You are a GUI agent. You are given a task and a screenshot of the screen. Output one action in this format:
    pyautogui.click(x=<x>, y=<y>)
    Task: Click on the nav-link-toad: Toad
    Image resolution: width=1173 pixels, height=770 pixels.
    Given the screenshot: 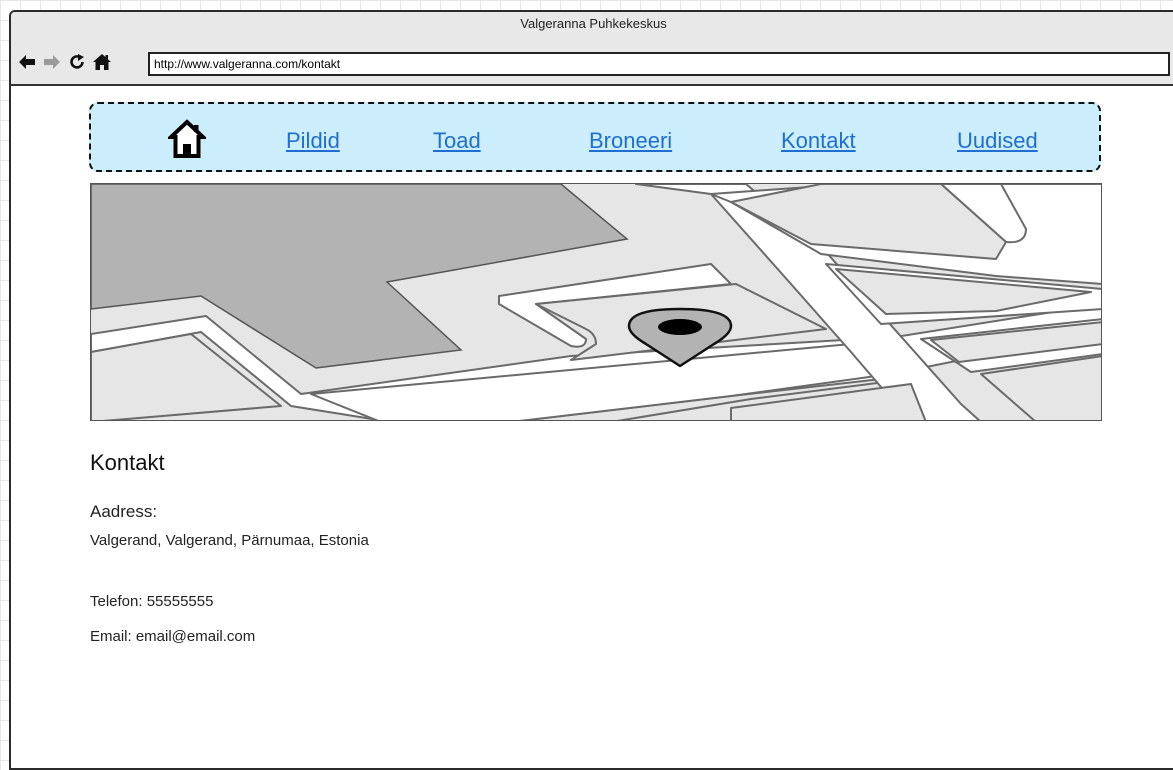 What is the action you would take?
    pyautogui.click(x=457, y=141)
    